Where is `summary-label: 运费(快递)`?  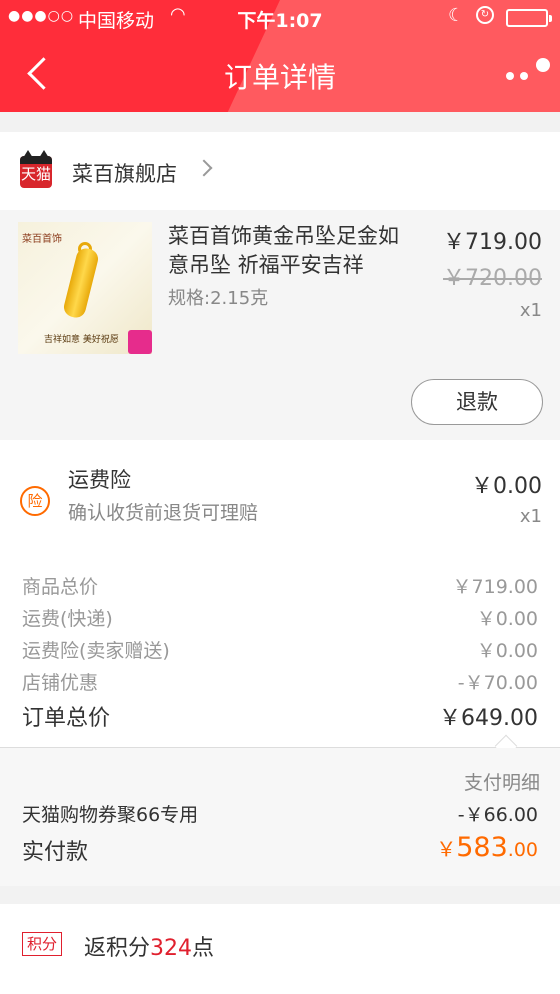 summary-label: 运费(快递) is located at coordinates (67, 619).